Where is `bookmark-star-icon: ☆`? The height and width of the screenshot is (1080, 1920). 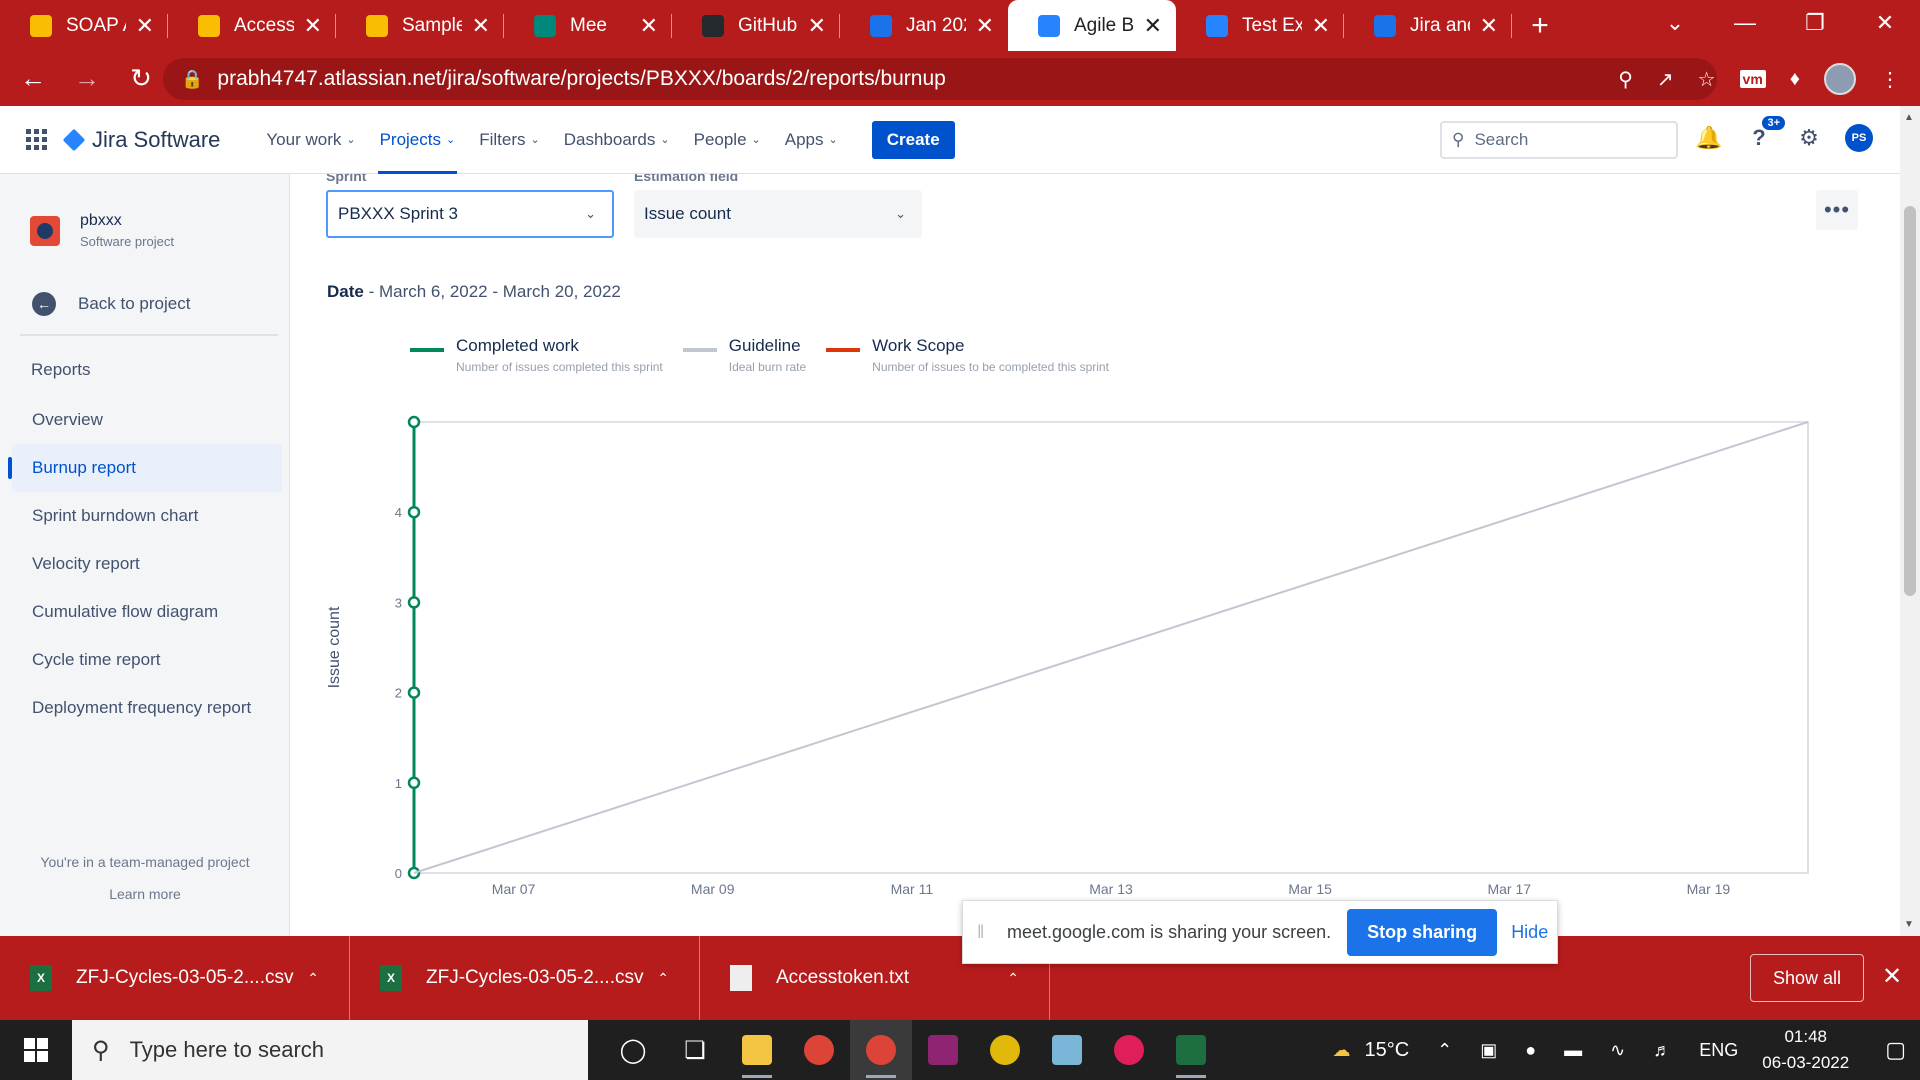 bookmark-star-icon: ☆ is located at coordinates (1707, 79).